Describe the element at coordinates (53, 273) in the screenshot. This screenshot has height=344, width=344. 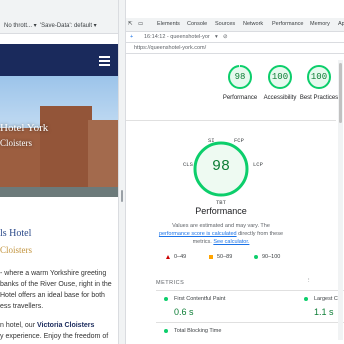
I see `paragraph-line-1: - where a warm Yorkshire greeting` at that location.